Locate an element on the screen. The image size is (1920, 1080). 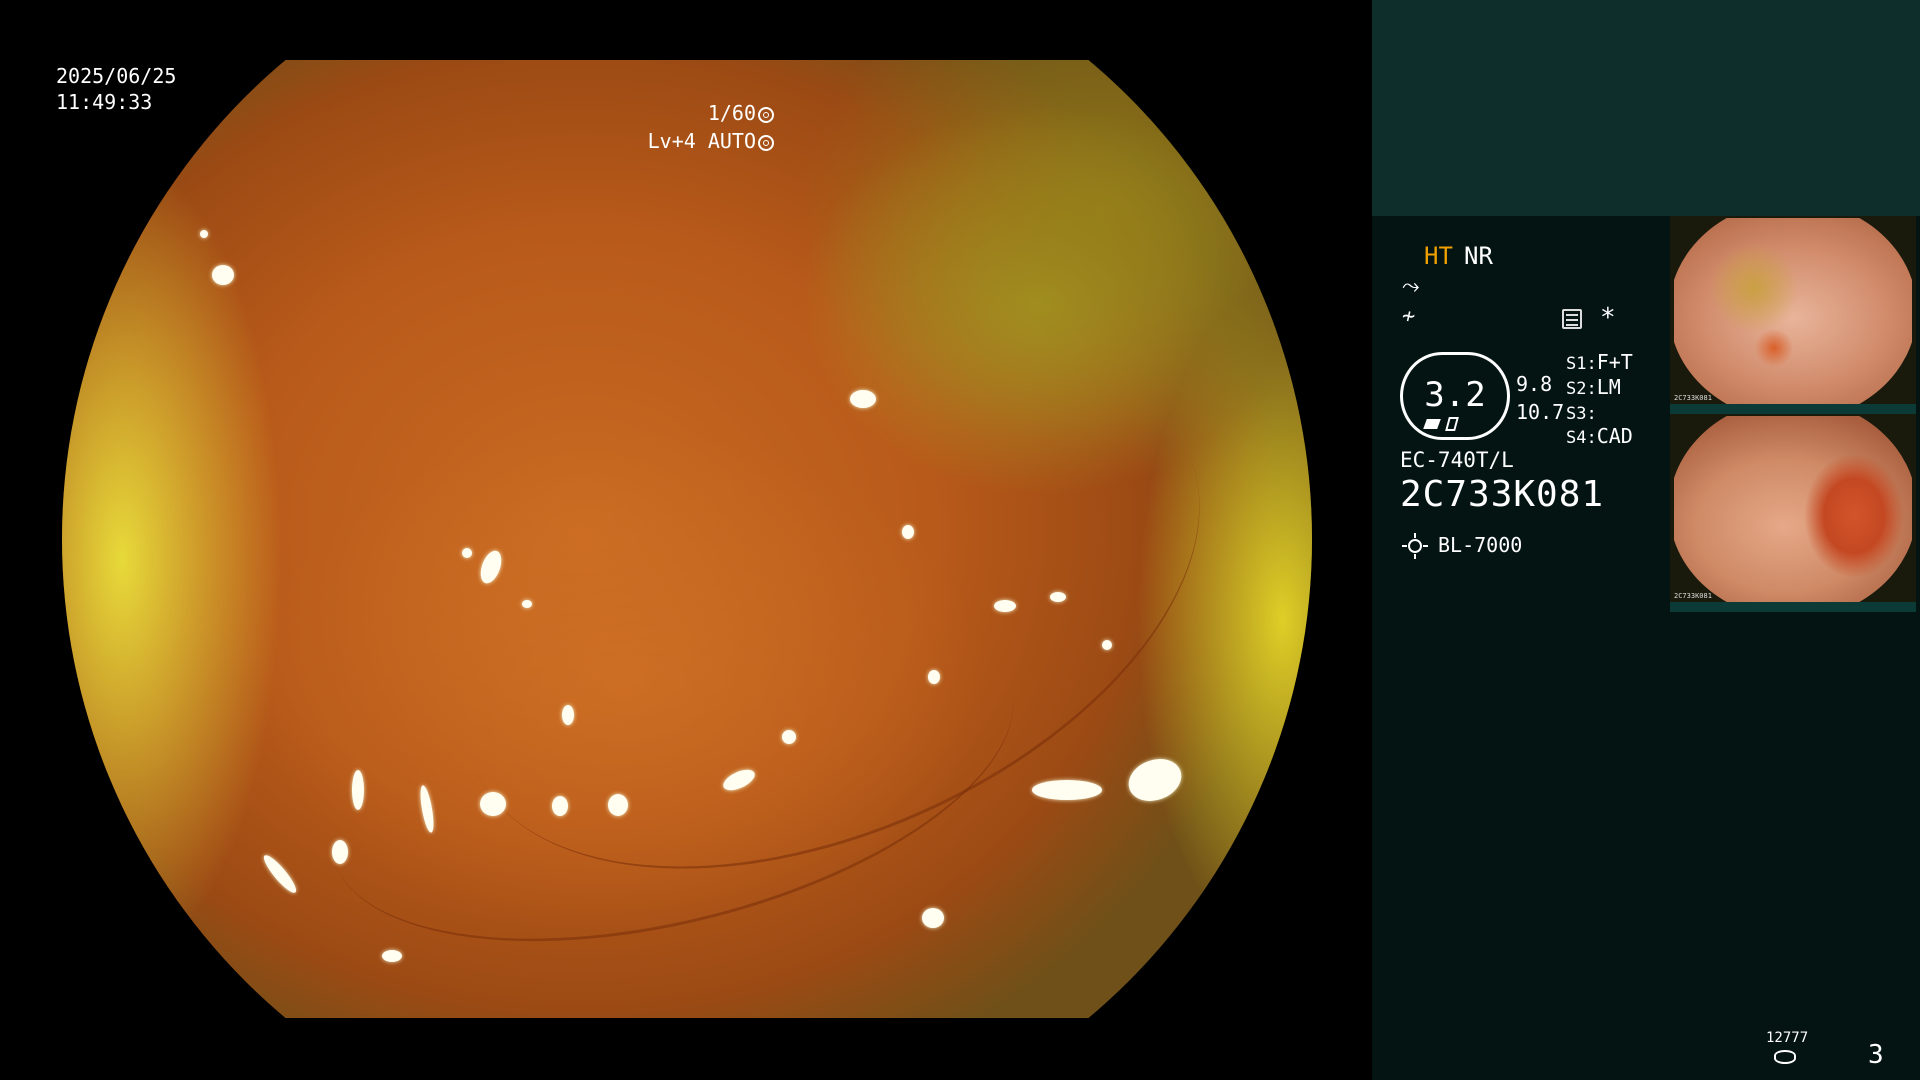
slot-value: LM is located at coordinates (1608, 387).